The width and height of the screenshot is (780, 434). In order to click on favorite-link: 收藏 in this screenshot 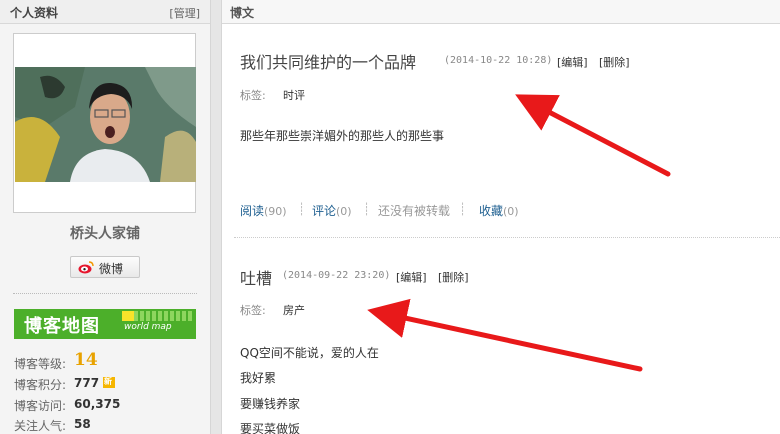, I will do `click(491, 211)`.